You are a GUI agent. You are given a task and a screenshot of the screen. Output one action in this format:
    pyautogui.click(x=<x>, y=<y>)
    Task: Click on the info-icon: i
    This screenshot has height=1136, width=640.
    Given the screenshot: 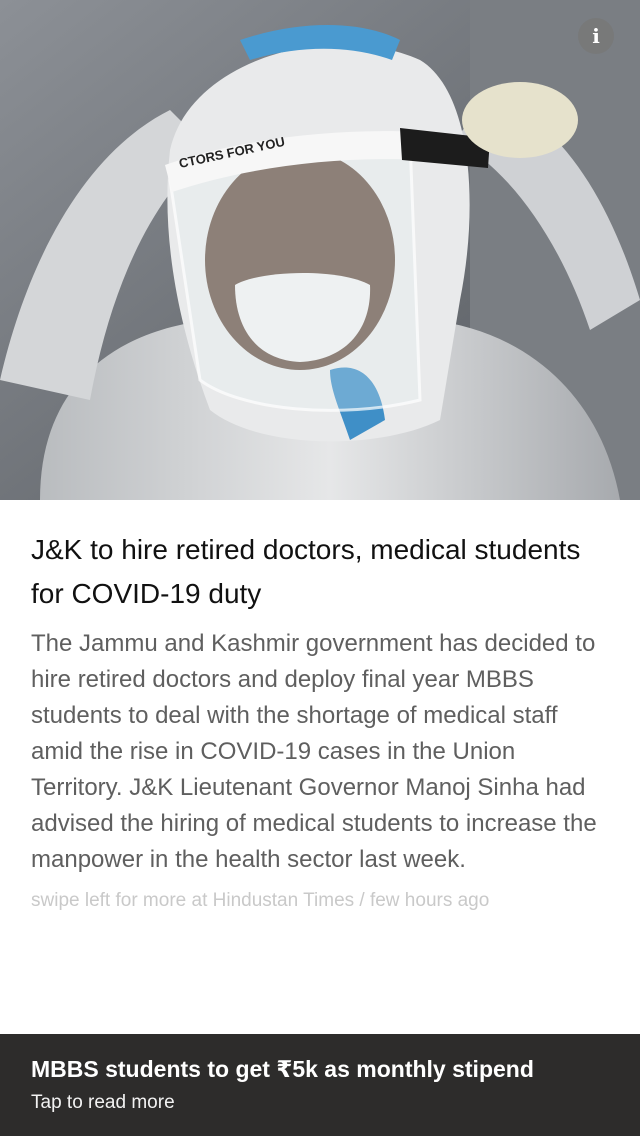 What is the action you would take?
    pyautogui.click(x=596, y=36)
    